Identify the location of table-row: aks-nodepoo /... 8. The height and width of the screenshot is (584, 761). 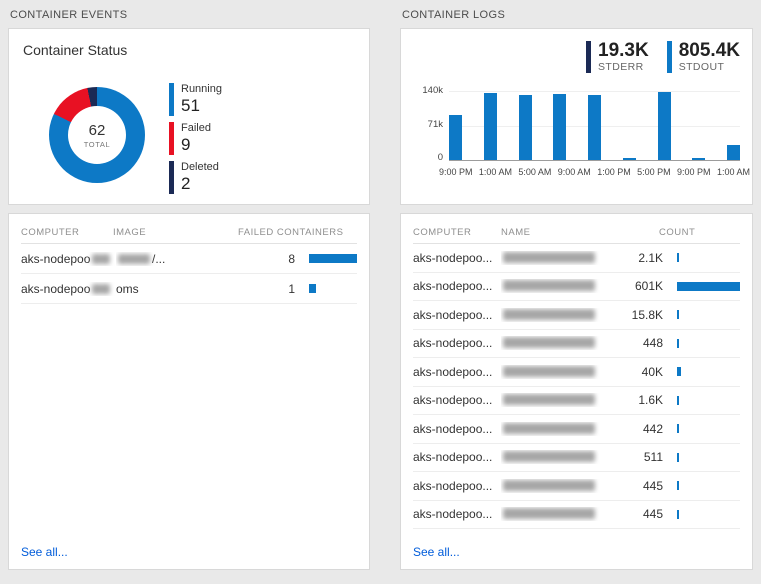
(189, 259).